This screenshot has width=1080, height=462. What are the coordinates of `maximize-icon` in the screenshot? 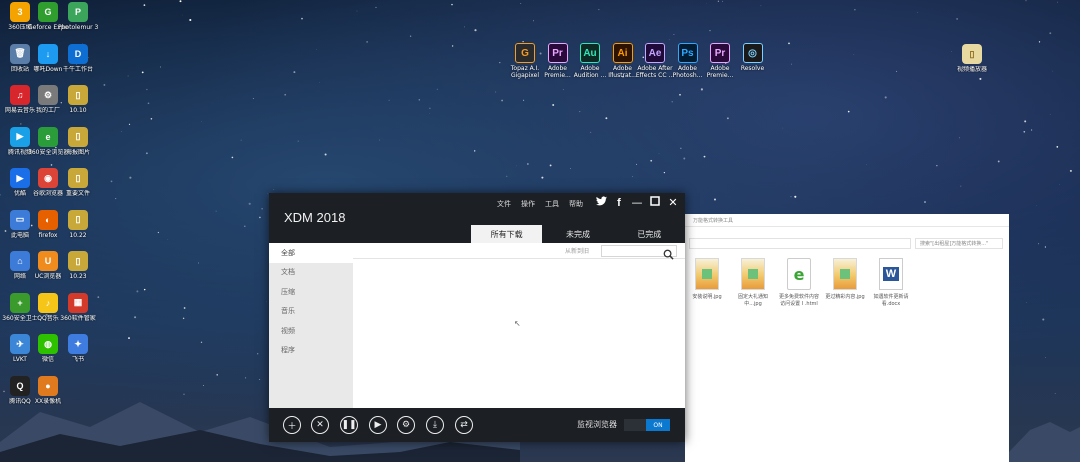 It's located at (655, 203).